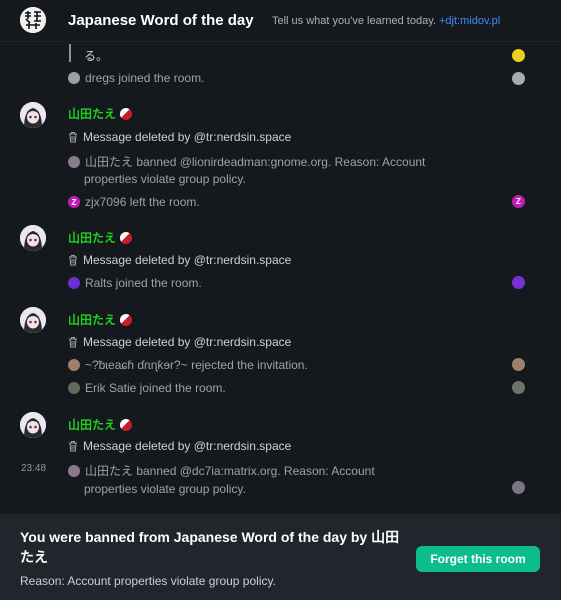  I want to click on message-timestamp: 23:48, so click(33, 468).